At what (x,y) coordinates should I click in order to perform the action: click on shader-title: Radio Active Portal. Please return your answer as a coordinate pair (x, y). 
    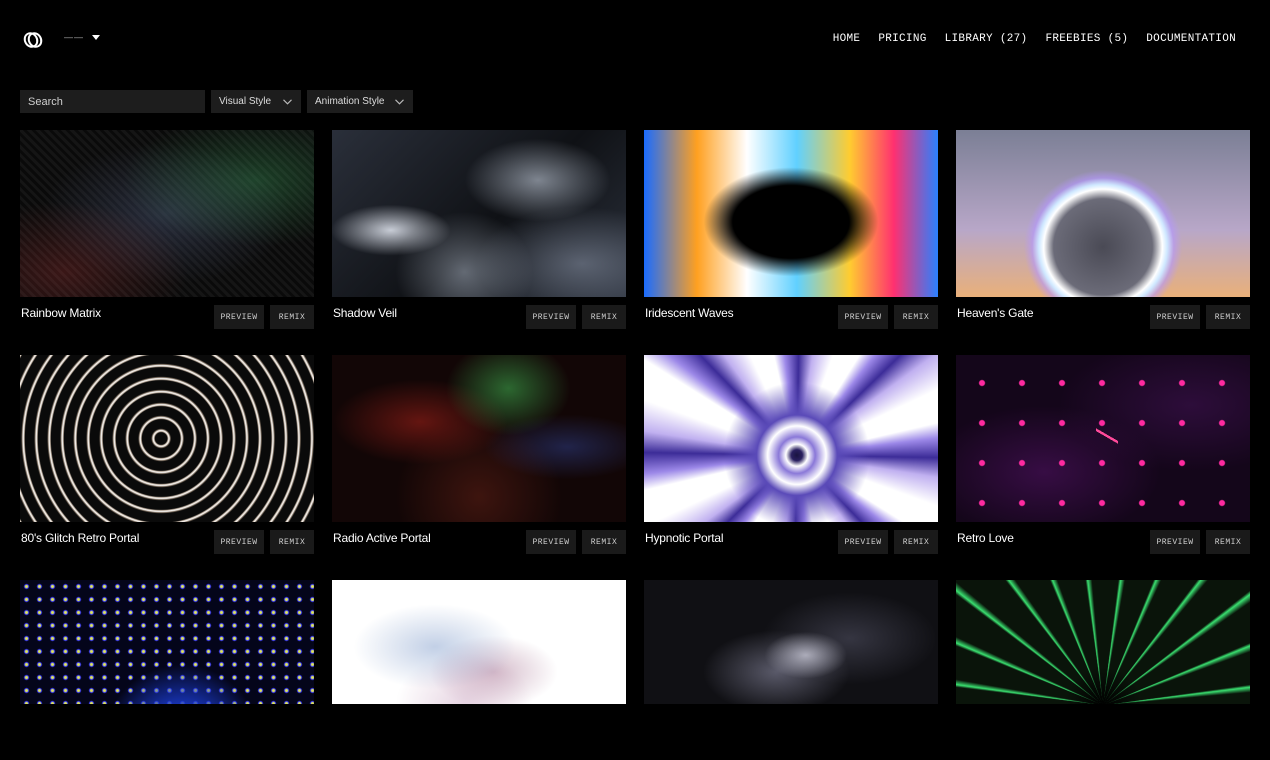
    Looking at the image, I should click on (382, 538).